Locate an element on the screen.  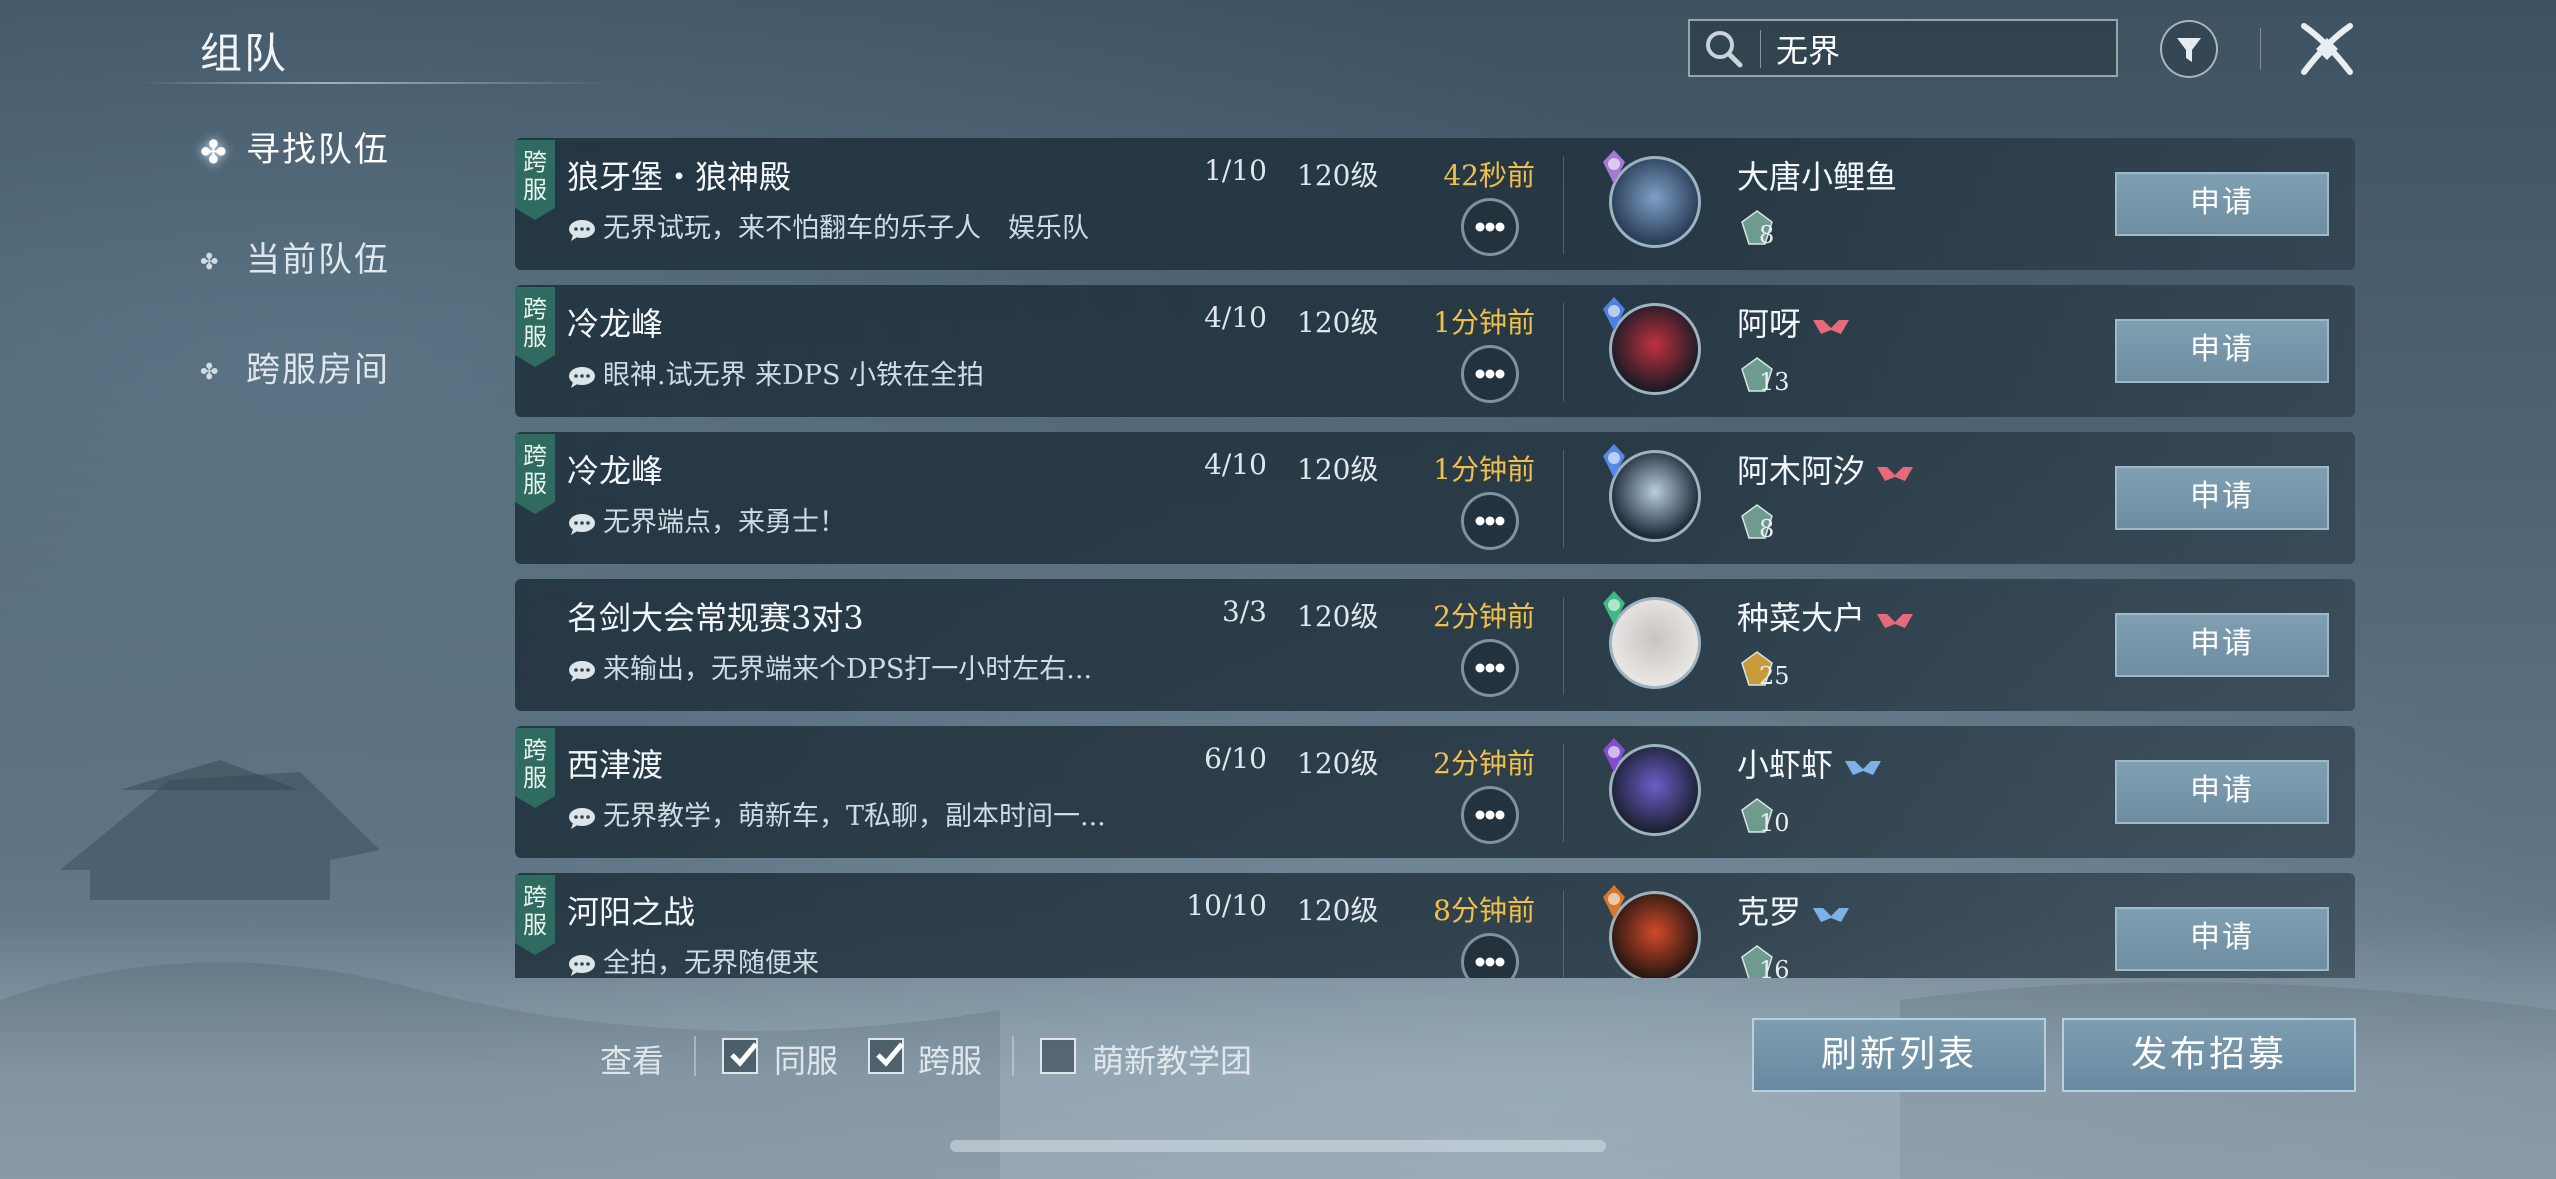
leader-name: 克罗 is located at coordinates (1769, 912).